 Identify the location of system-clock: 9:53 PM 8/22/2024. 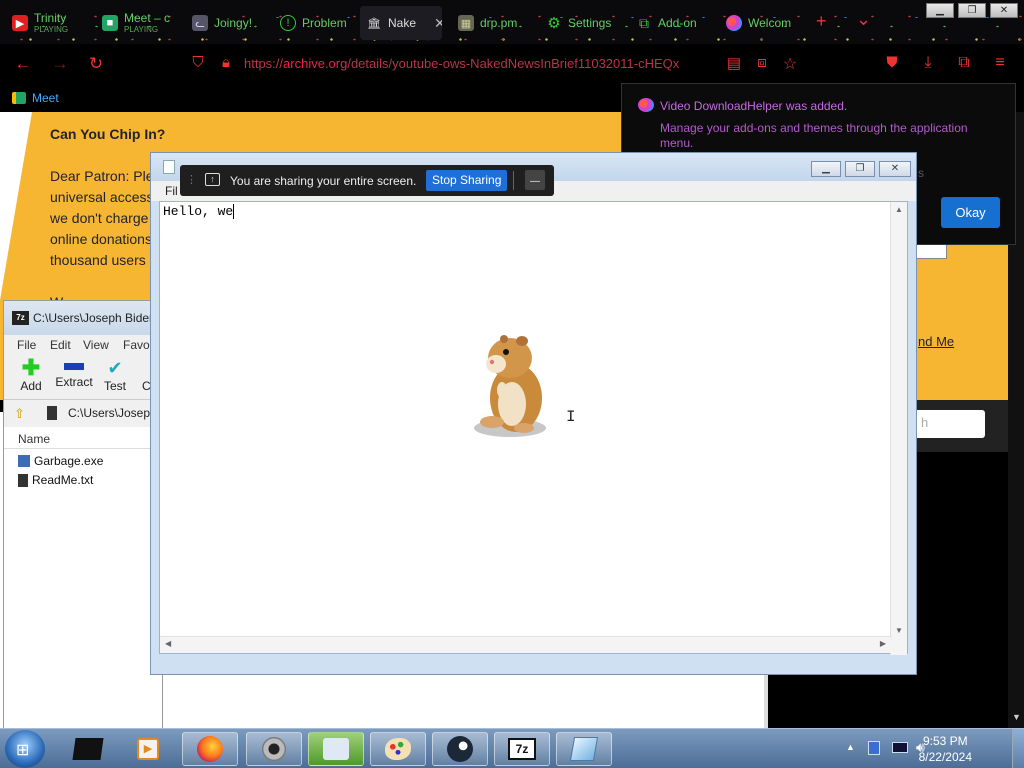
(945, 749).